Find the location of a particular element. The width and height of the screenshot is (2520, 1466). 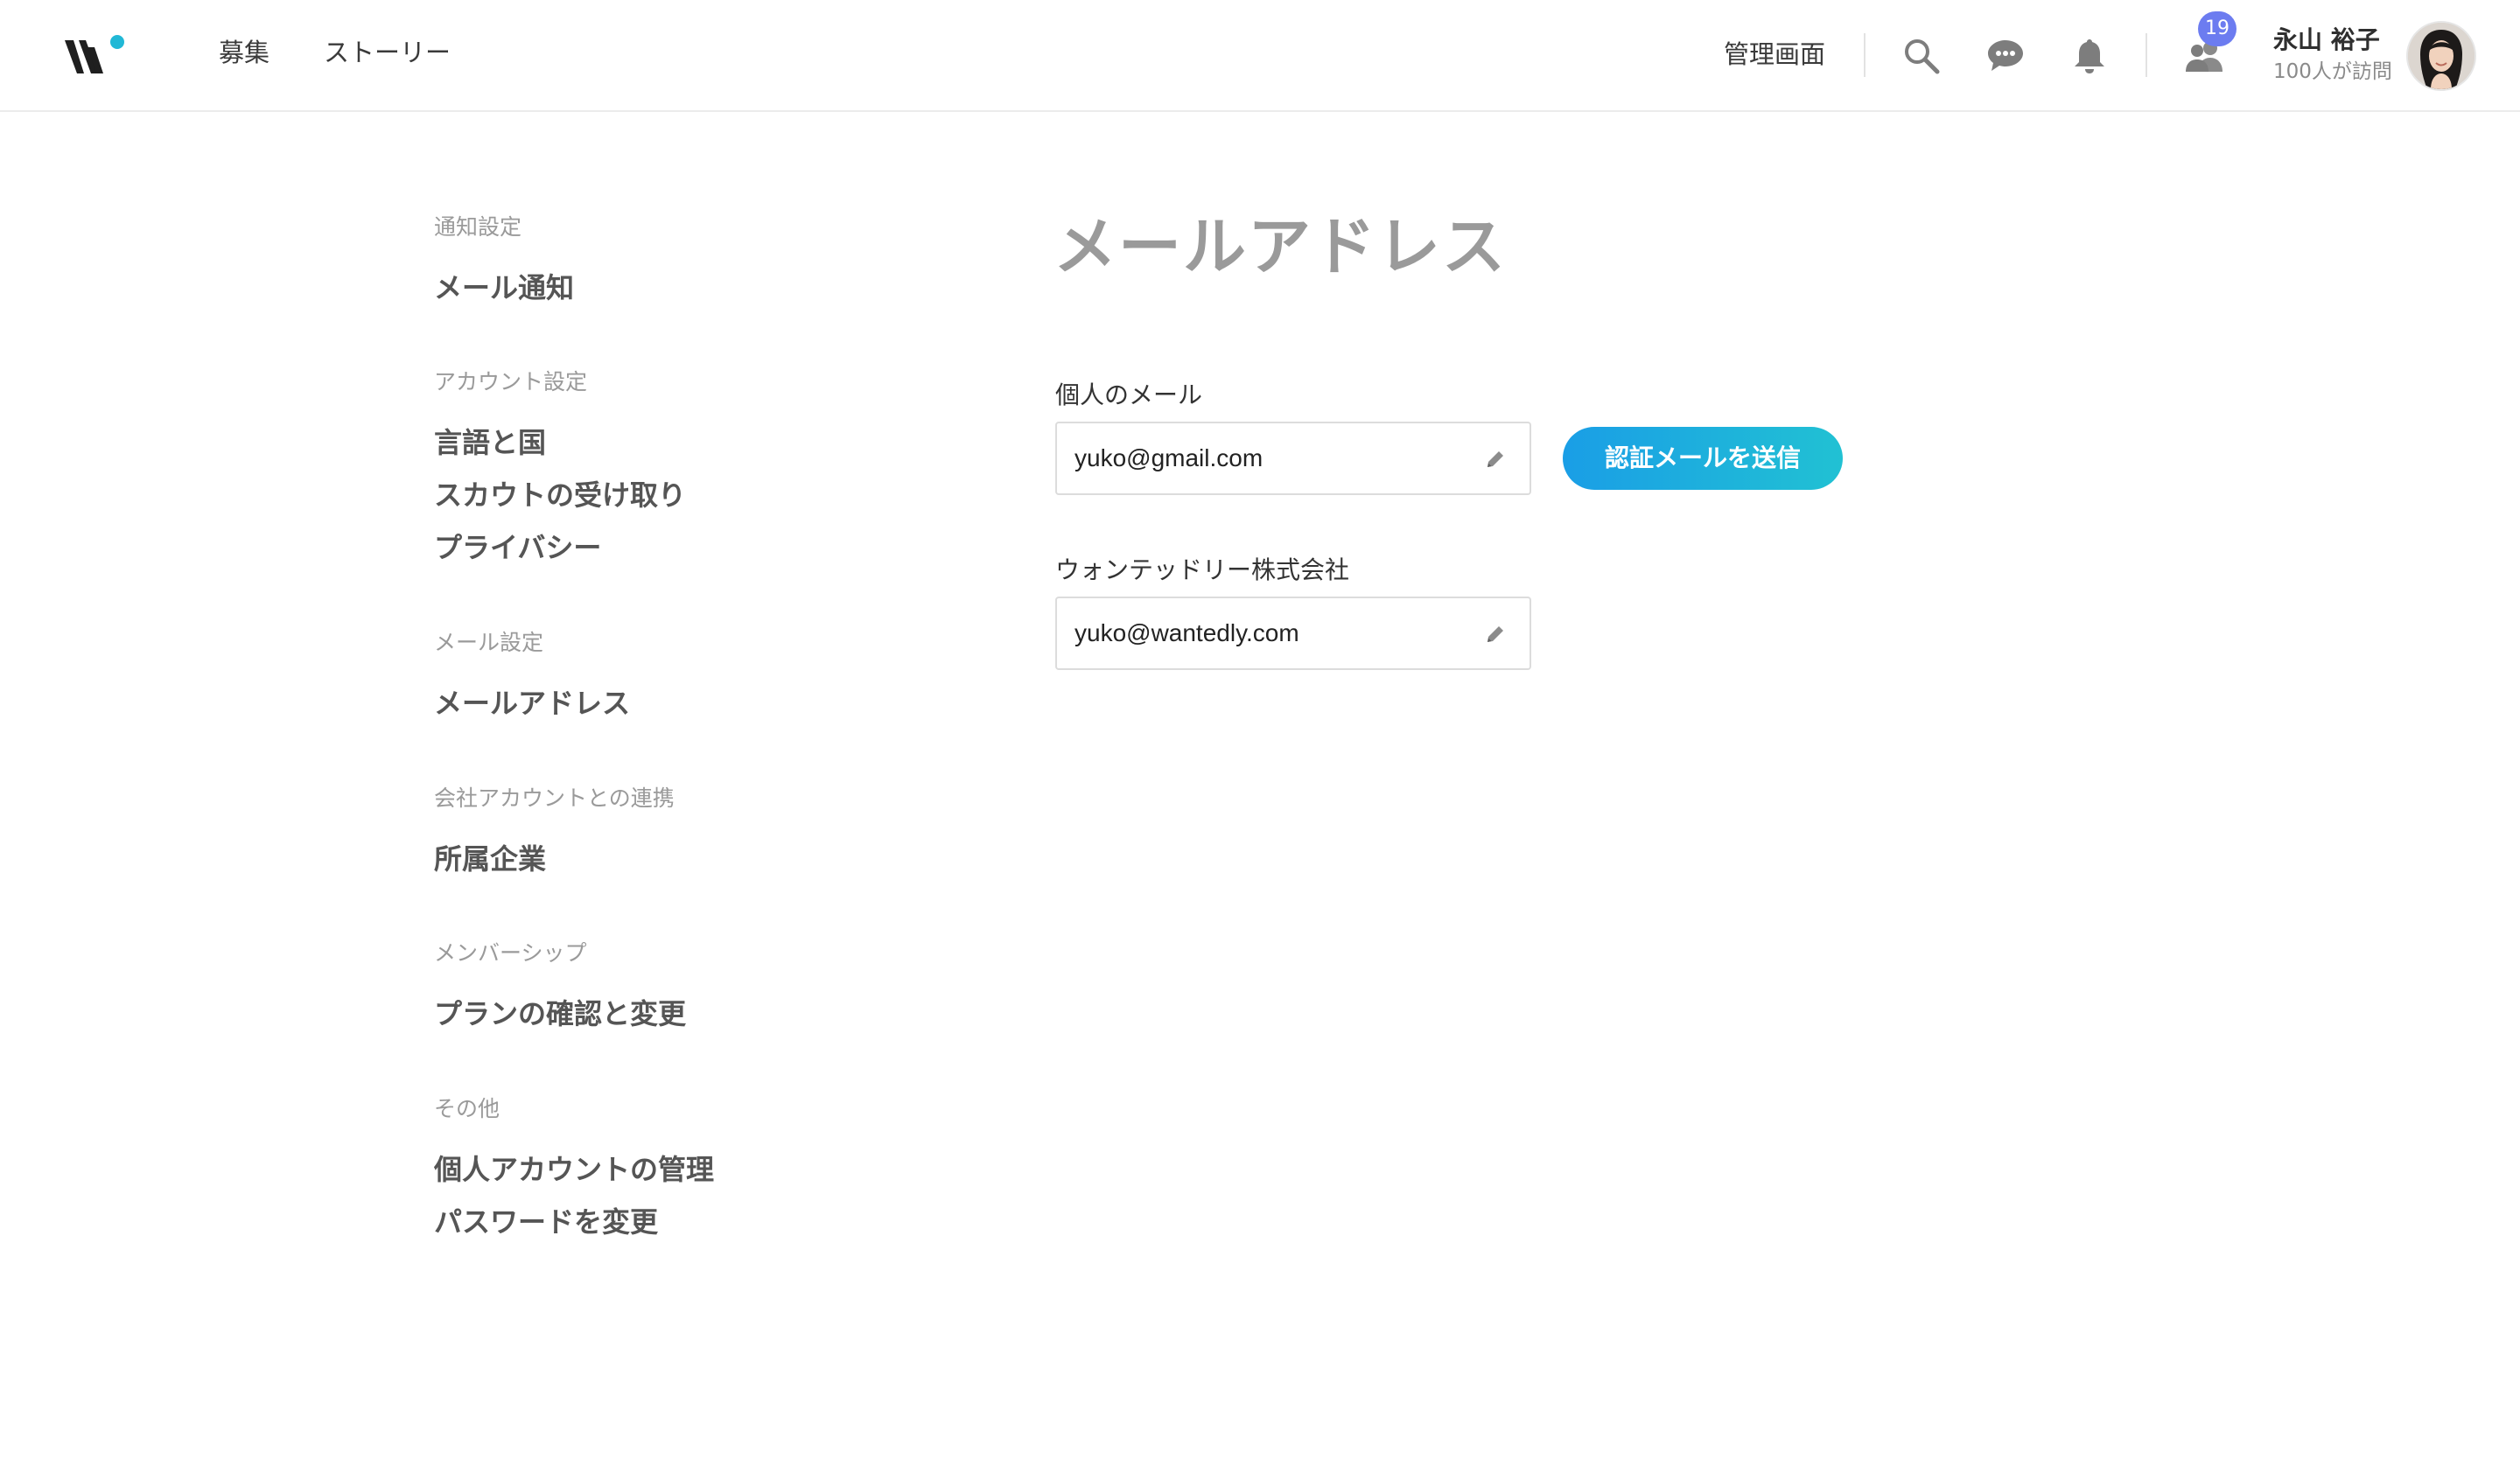

sidebar-item-change-password: パスワードを変更 is located at coordinates (546, 1222).